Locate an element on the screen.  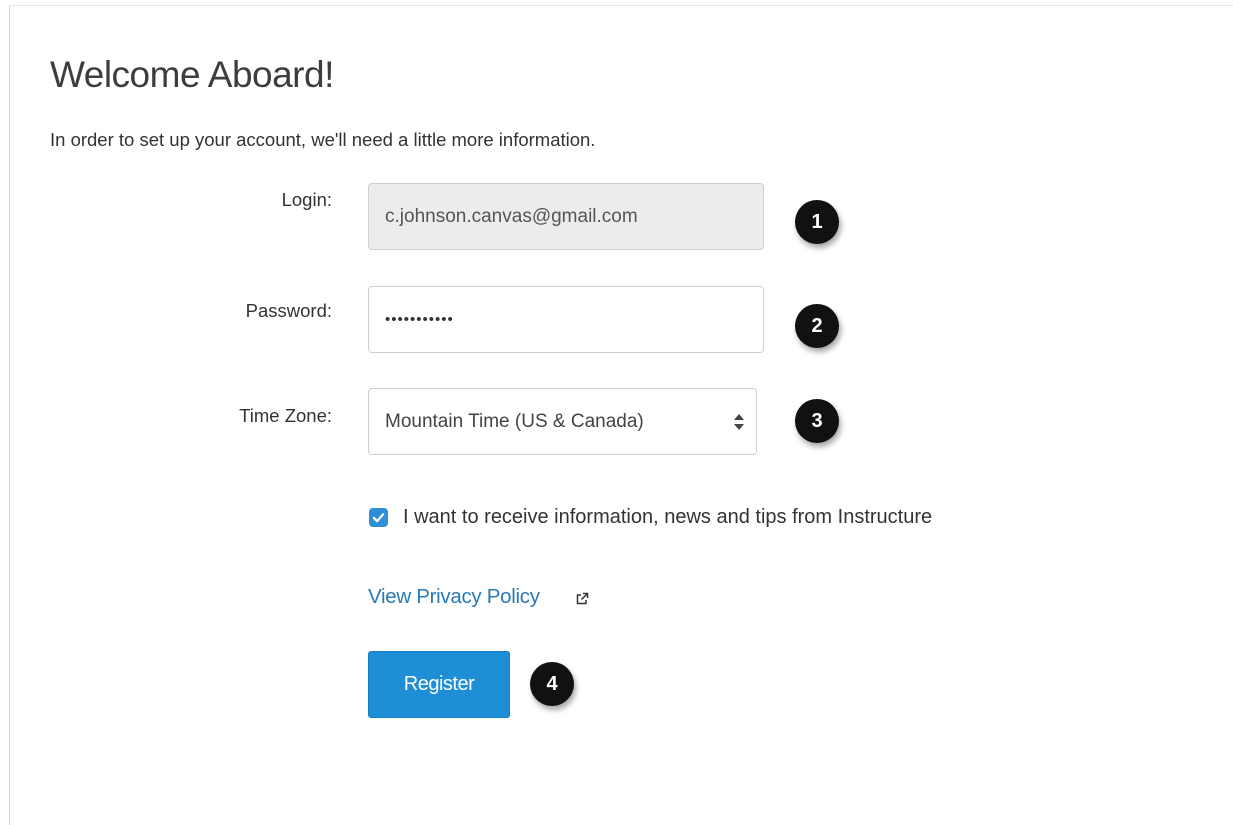
checkmark-icon is located at coordinates (378, 518).